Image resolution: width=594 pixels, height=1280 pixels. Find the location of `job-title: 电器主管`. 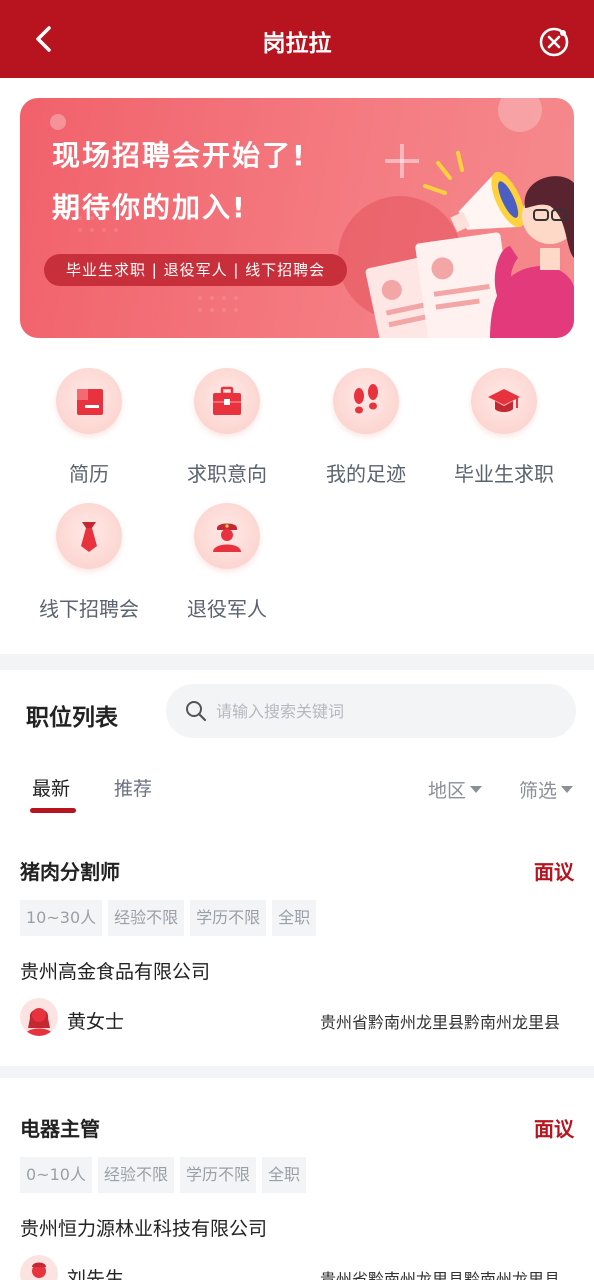

job-title: 电器主管 is located at coordinates (60, 1129).